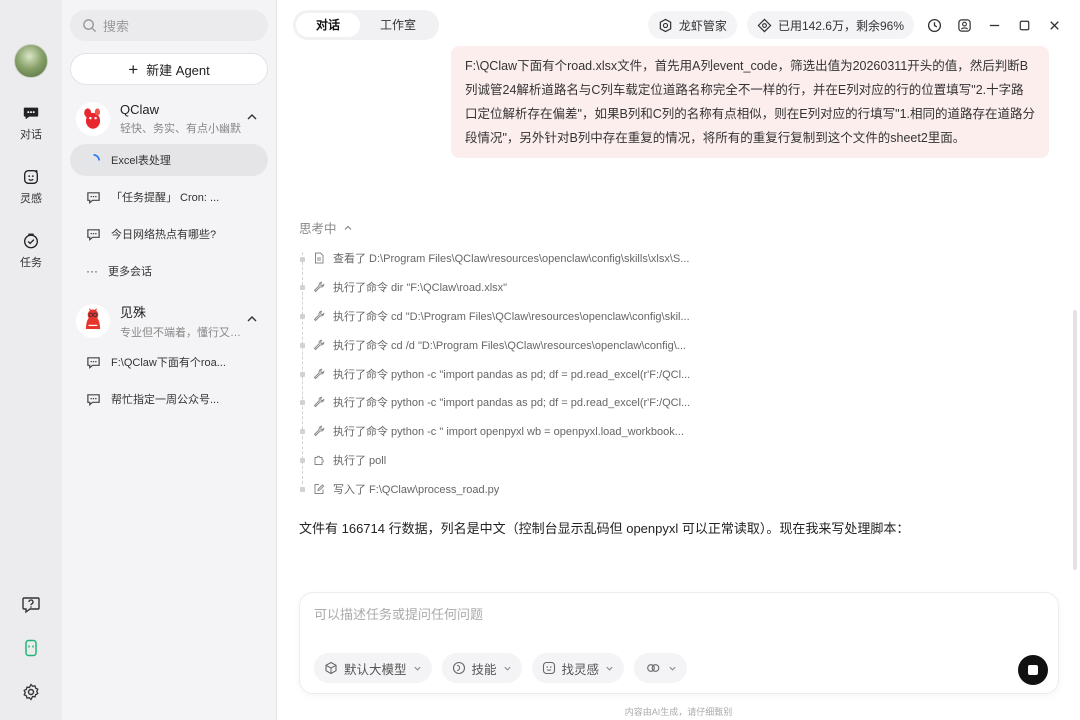  What do you see at coordinates (504, 460) in the screenshot?
I see `tool-step: 执行了 poll` at bounding box center [504, 460].